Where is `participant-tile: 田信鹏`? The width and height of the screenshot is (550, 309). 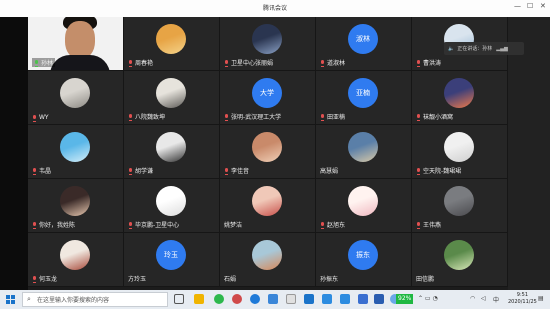 participant-tile: 田信鹏 is located at coordinates (460, 260).